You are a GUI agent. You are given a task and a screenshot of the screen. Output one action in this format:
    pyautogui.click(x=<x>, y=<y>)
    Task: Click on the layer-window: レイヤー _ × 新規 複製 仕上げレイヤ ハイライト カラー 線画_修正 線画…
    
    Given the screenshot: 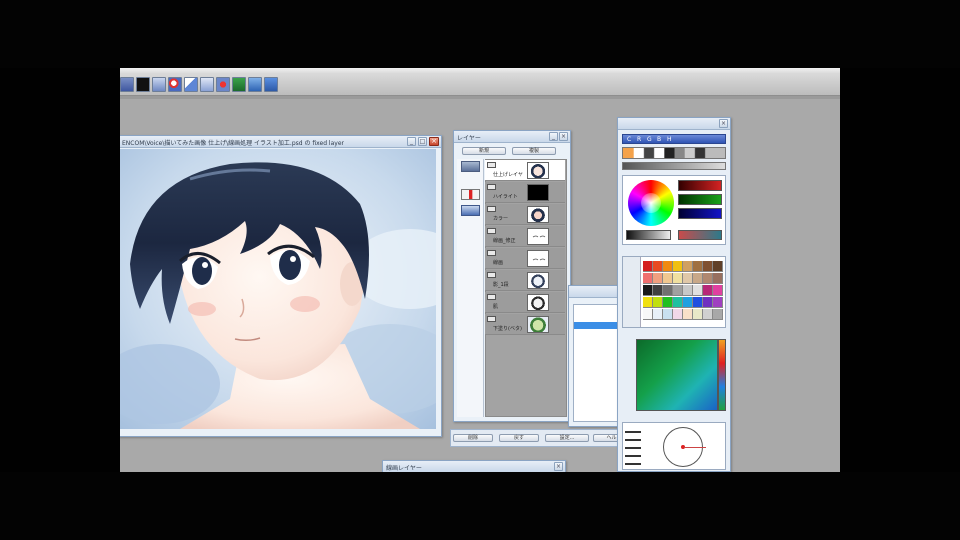 What is the action you would take?
    pyautogui.click(x=512, y=276)
    